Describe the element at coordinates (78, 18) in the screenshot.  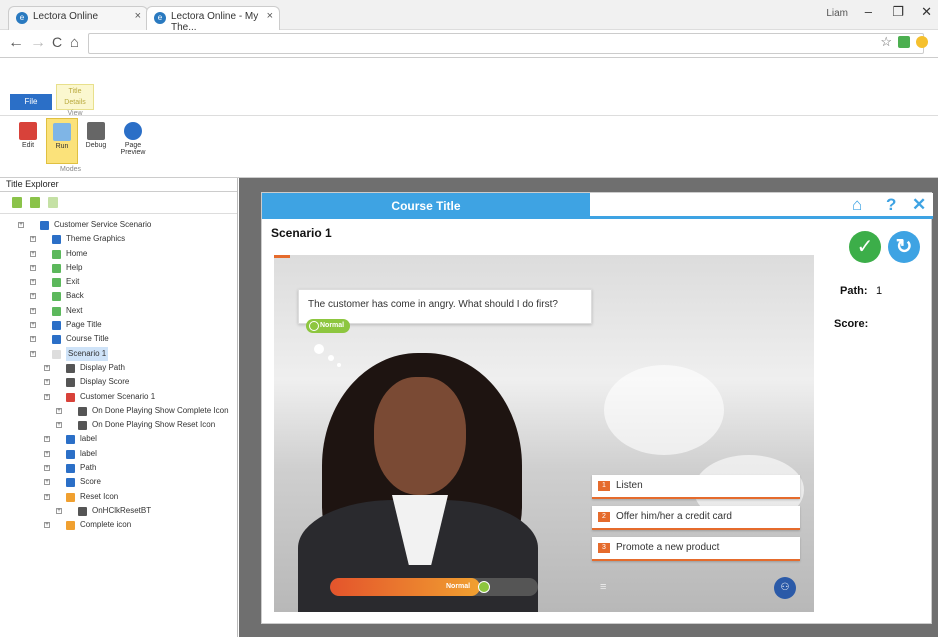
I see `browser-tab-1: e Lectora Online ×` at that location.